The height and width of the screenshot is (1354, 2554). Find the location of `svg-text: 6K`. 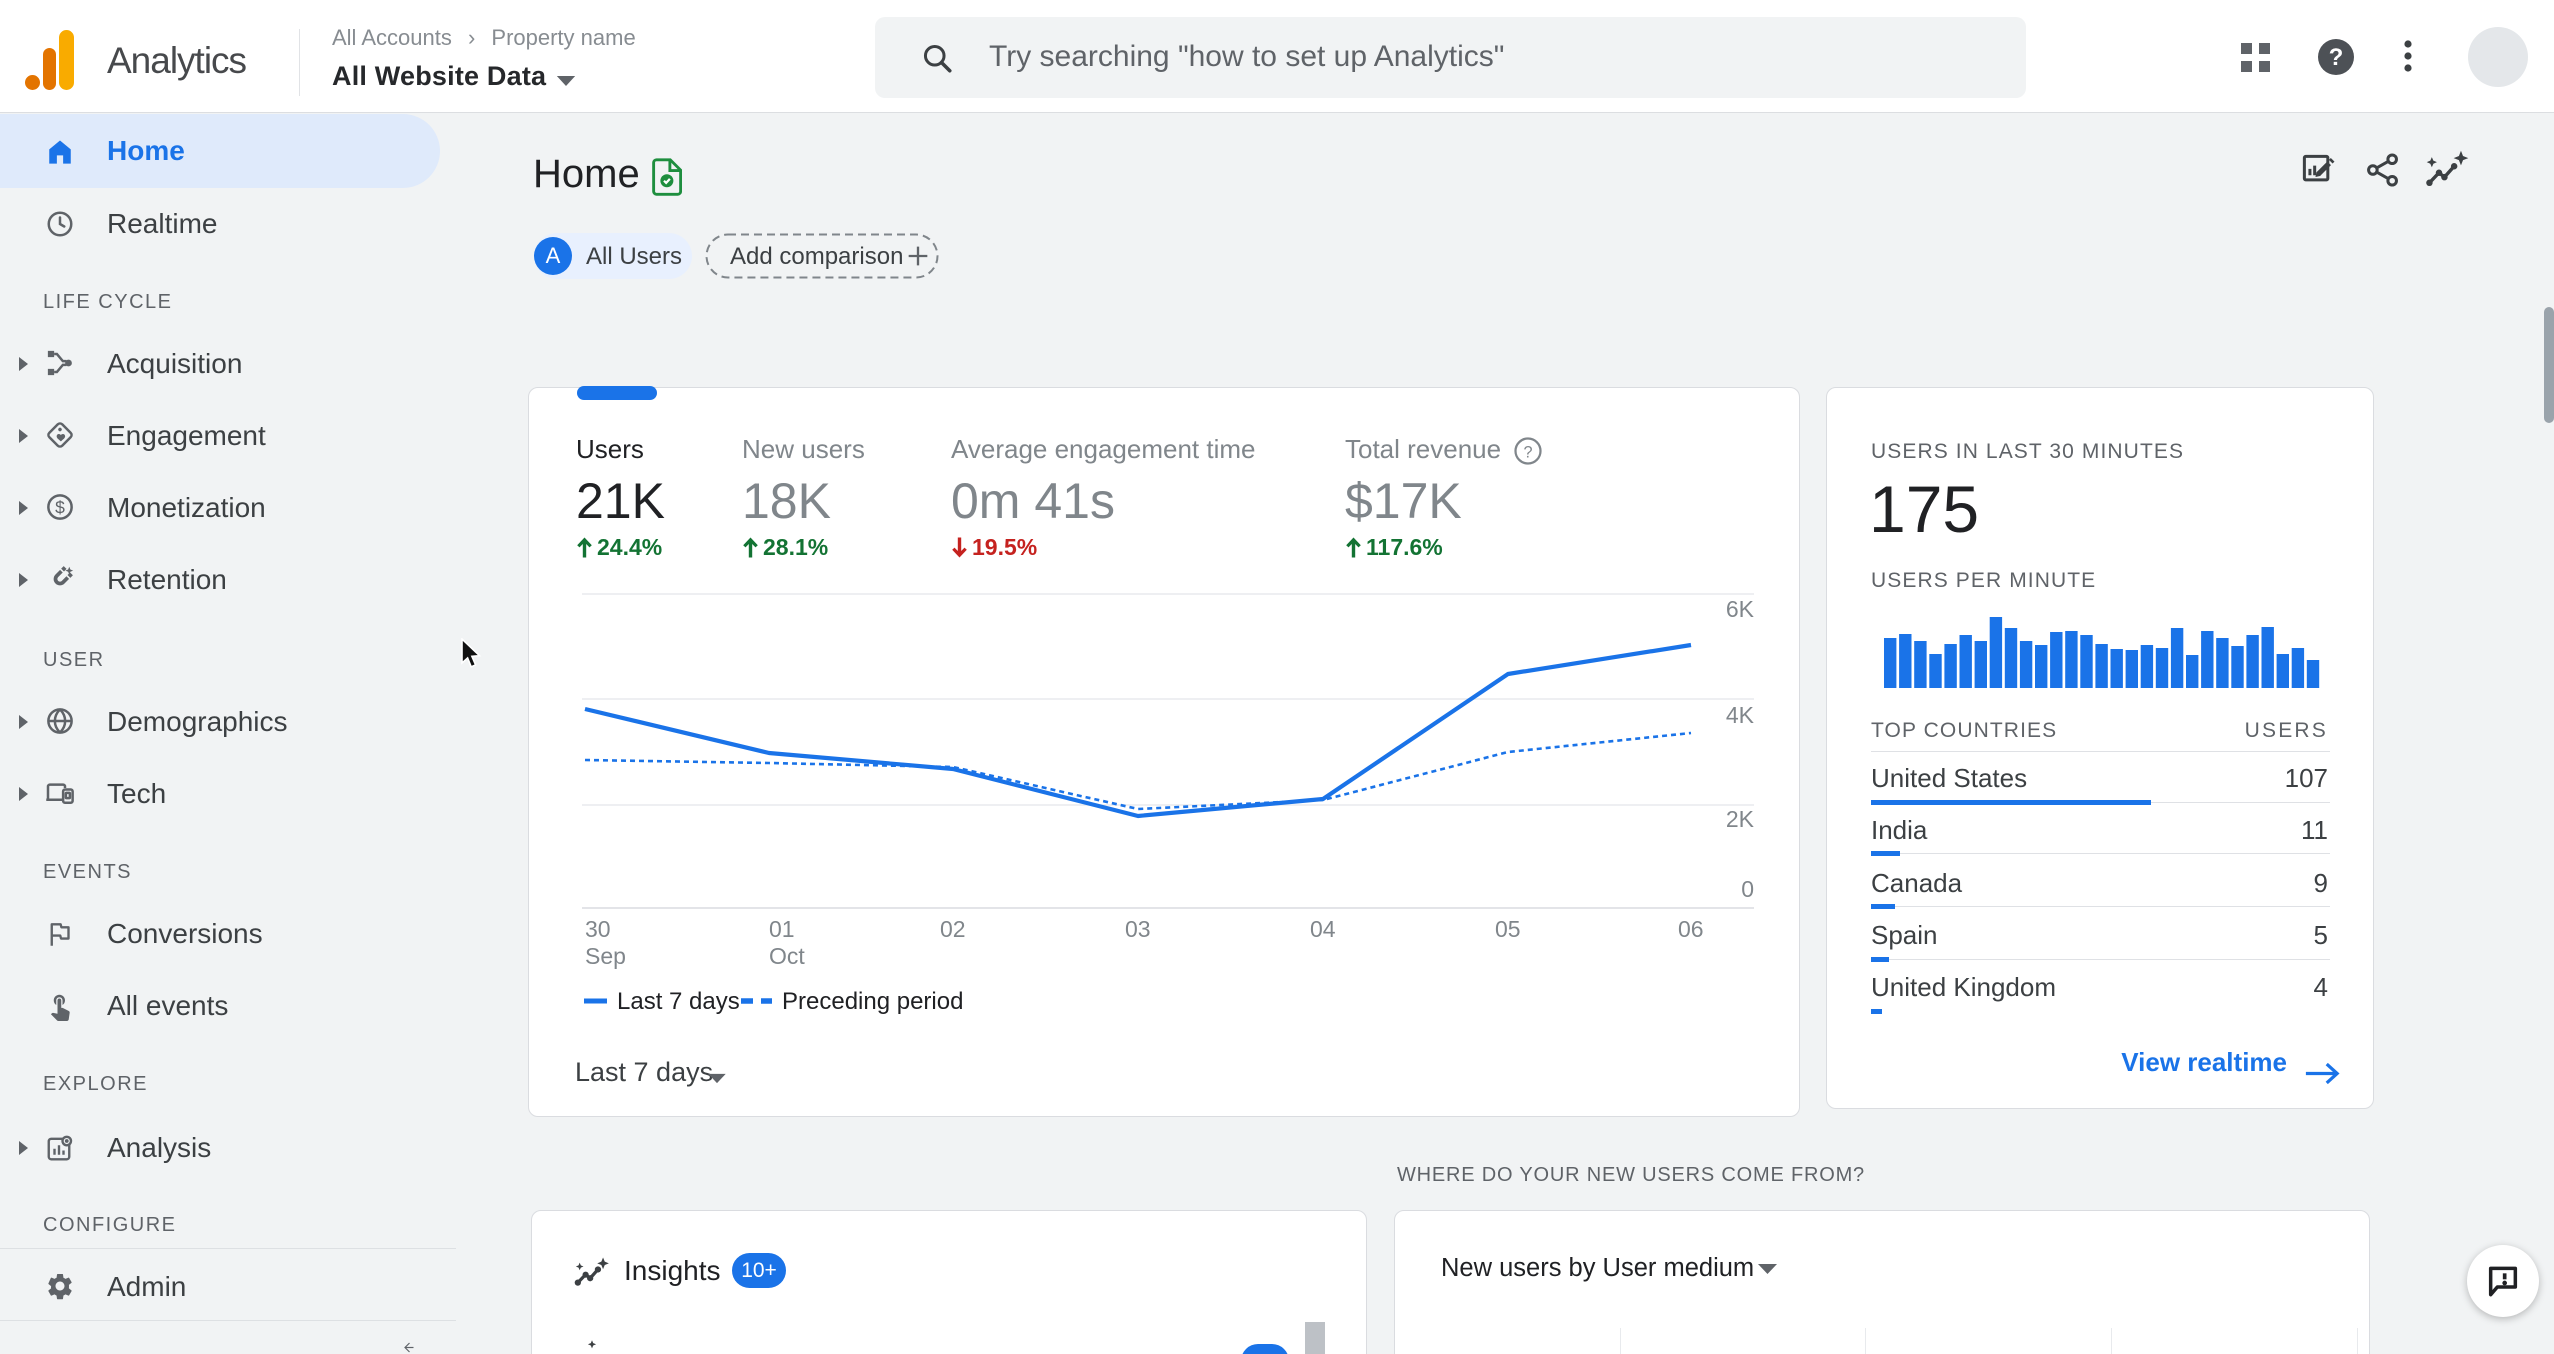

svg-text: 6K is located at coordinates (1740, 609).